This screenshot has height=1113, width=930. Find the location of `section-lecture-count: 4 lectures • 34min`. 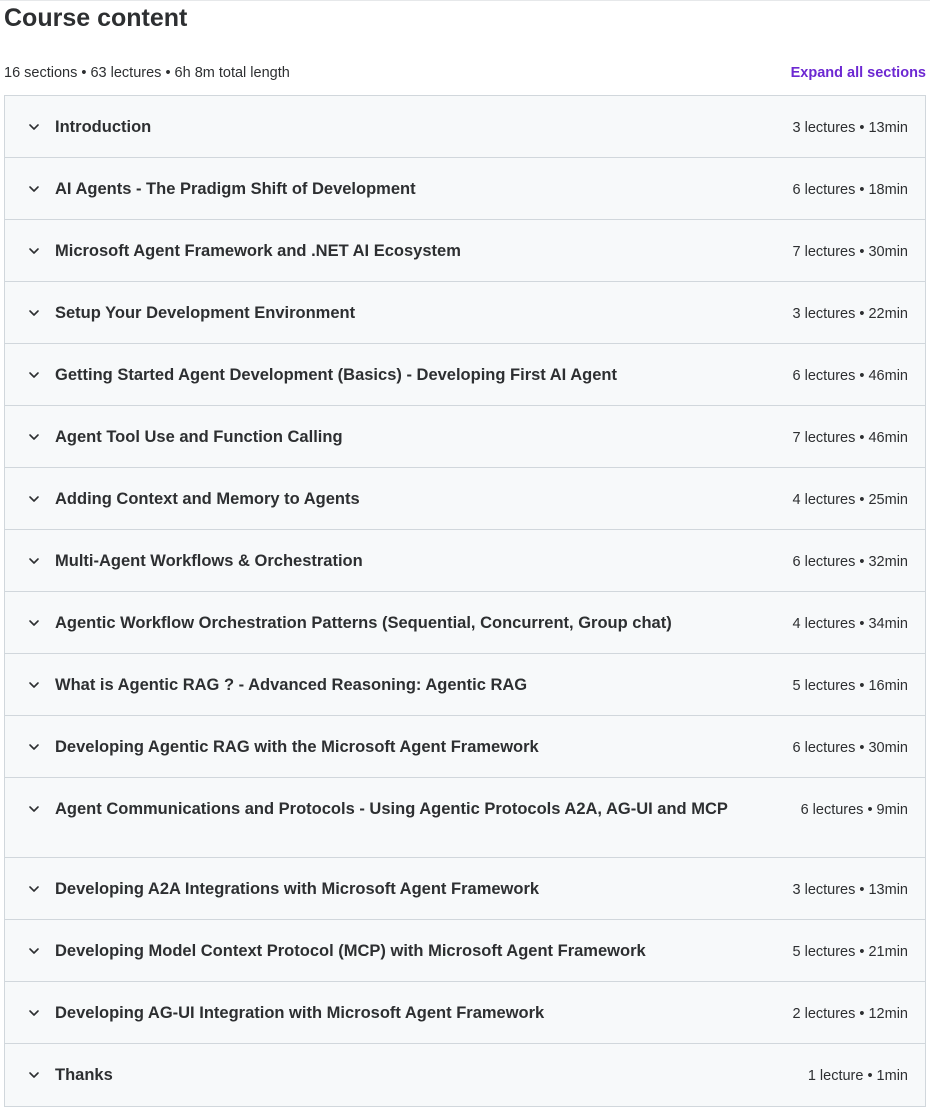

section-lecture-count: 4 lectures • 34min is located at coordinates (850, 624).